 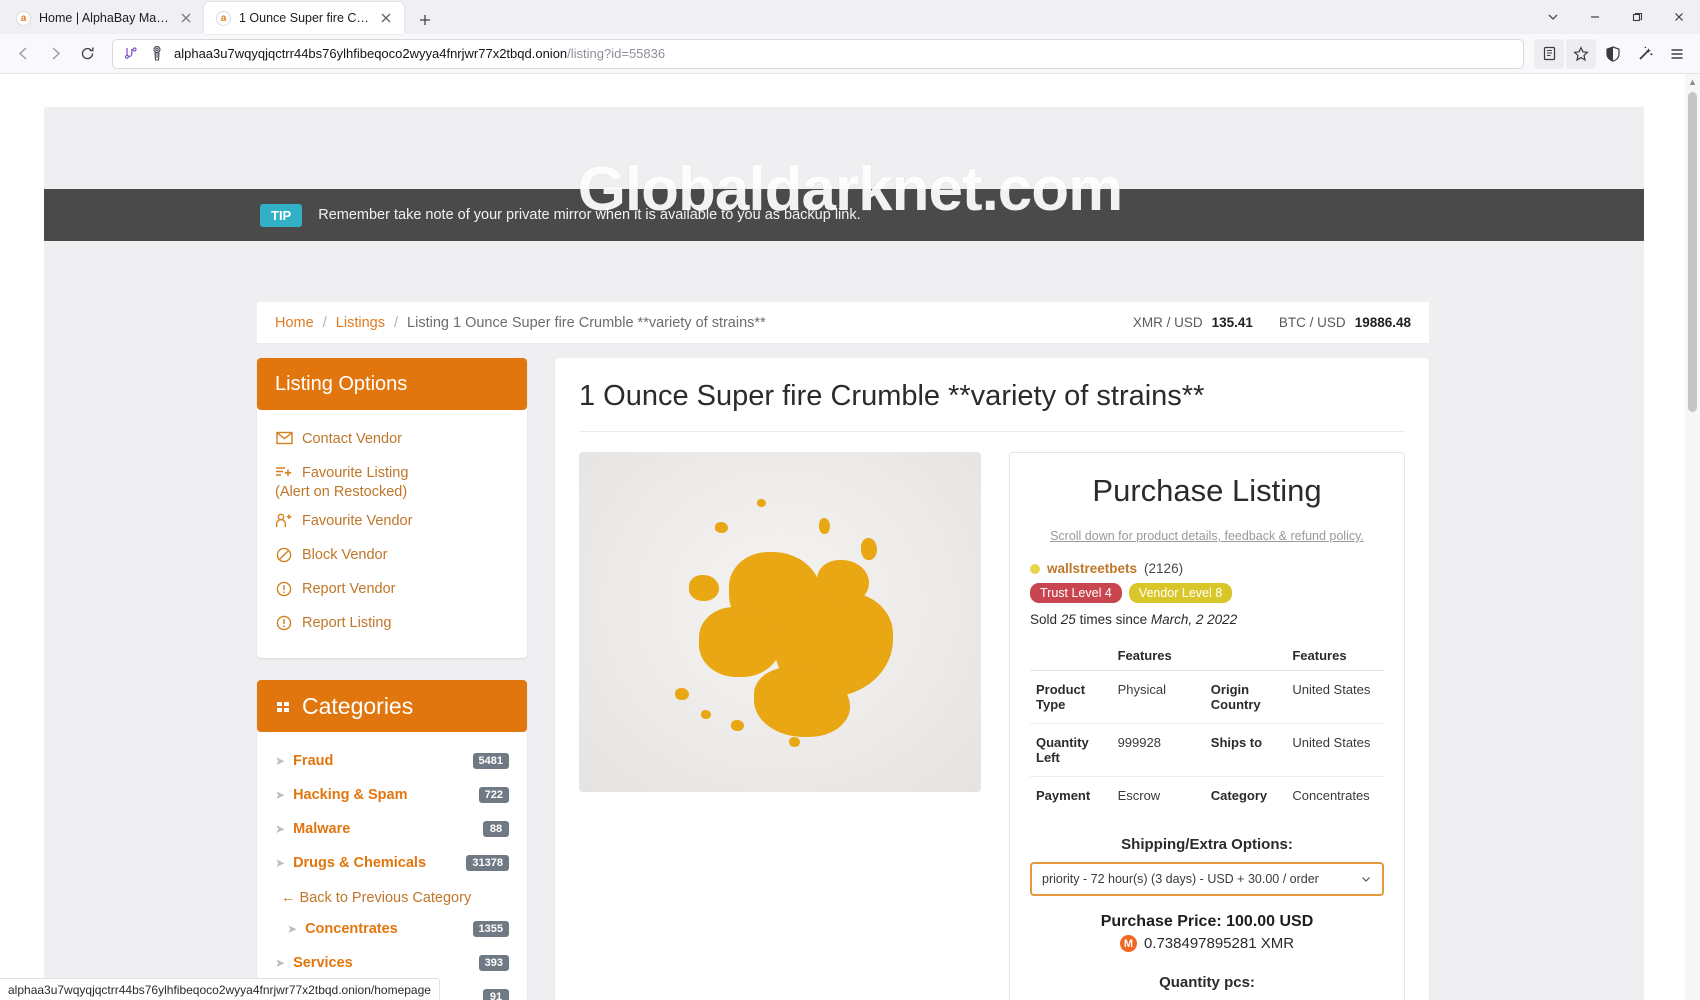 I want to click on sidebar-item-report-listing: Report Listing, so click(x=392, y=623).